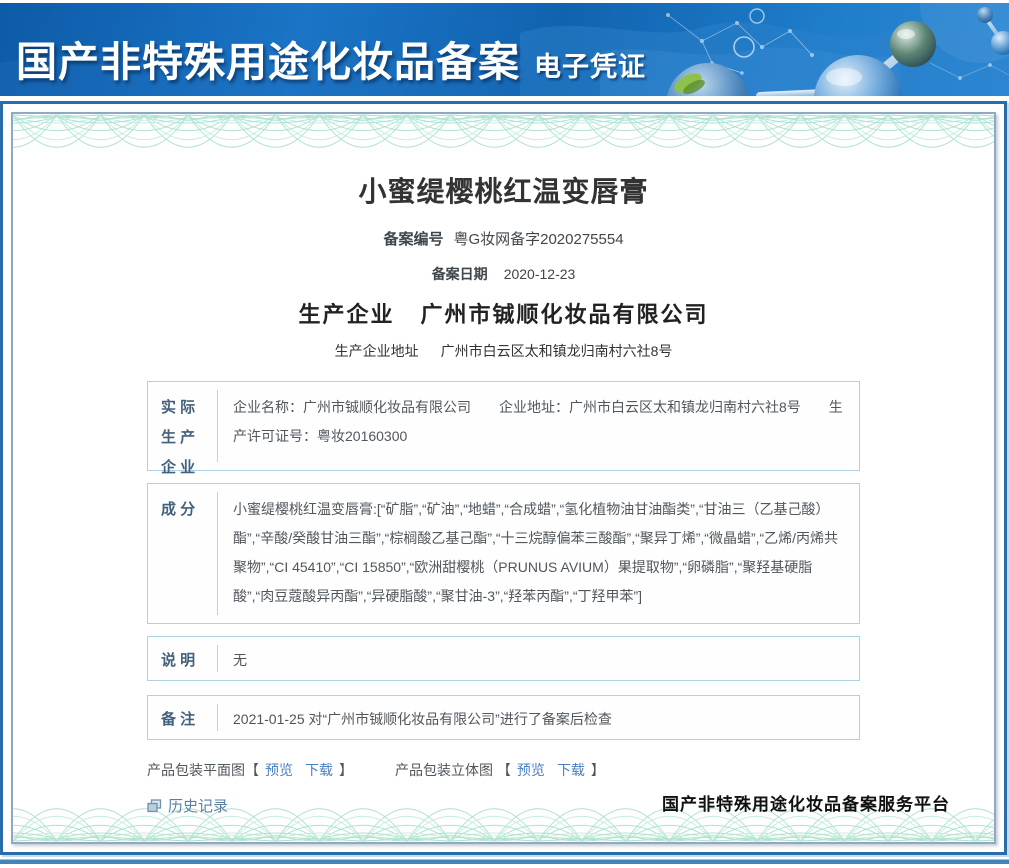  I want to click on record-date-value: 2020-12-23, so click(539, 274).